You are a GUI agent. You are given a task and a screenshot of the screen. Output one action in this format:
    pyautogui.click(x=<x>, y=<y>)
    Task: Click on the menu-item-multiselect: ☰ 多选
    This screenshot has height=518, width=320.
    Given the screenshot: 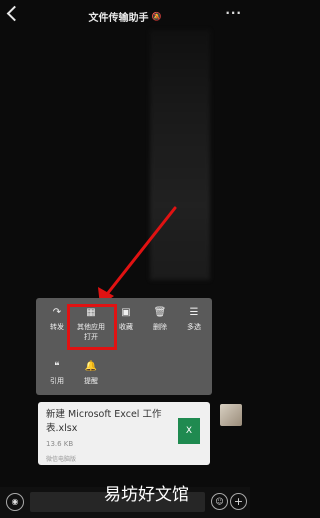 What is the action you would take?
    pyautogui.click(x=194, y=319)
    